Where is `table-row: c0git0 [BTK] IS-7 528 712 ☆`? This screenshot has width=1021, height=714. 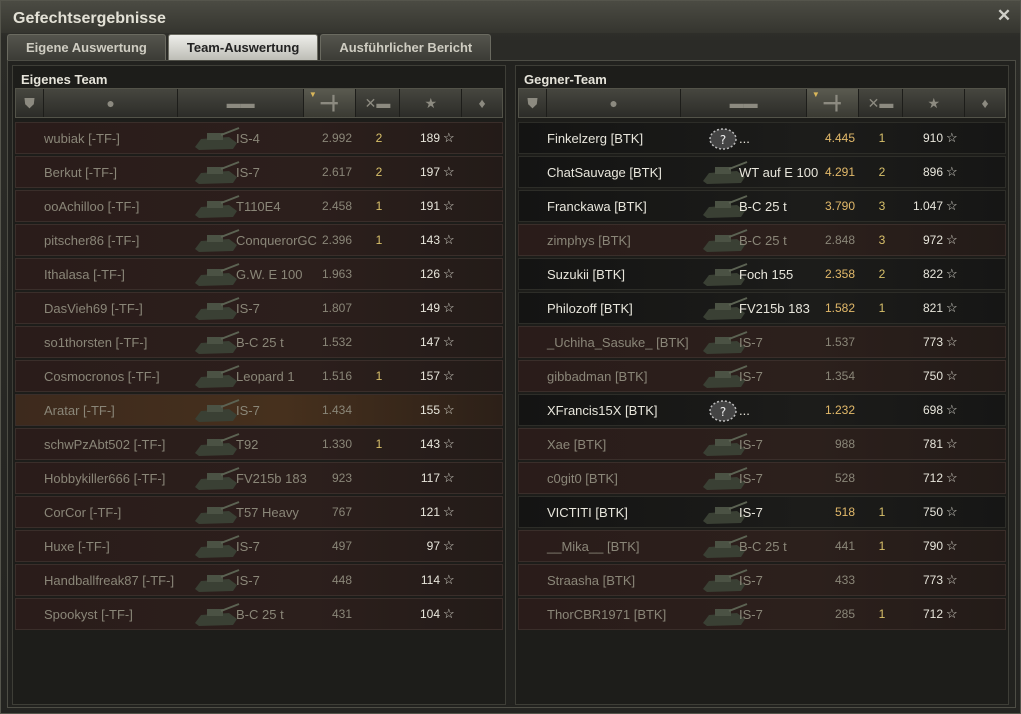 table-row: c0git0 [BTK] IS-7 528 712 ☆ is located at coordinates (762, 478).